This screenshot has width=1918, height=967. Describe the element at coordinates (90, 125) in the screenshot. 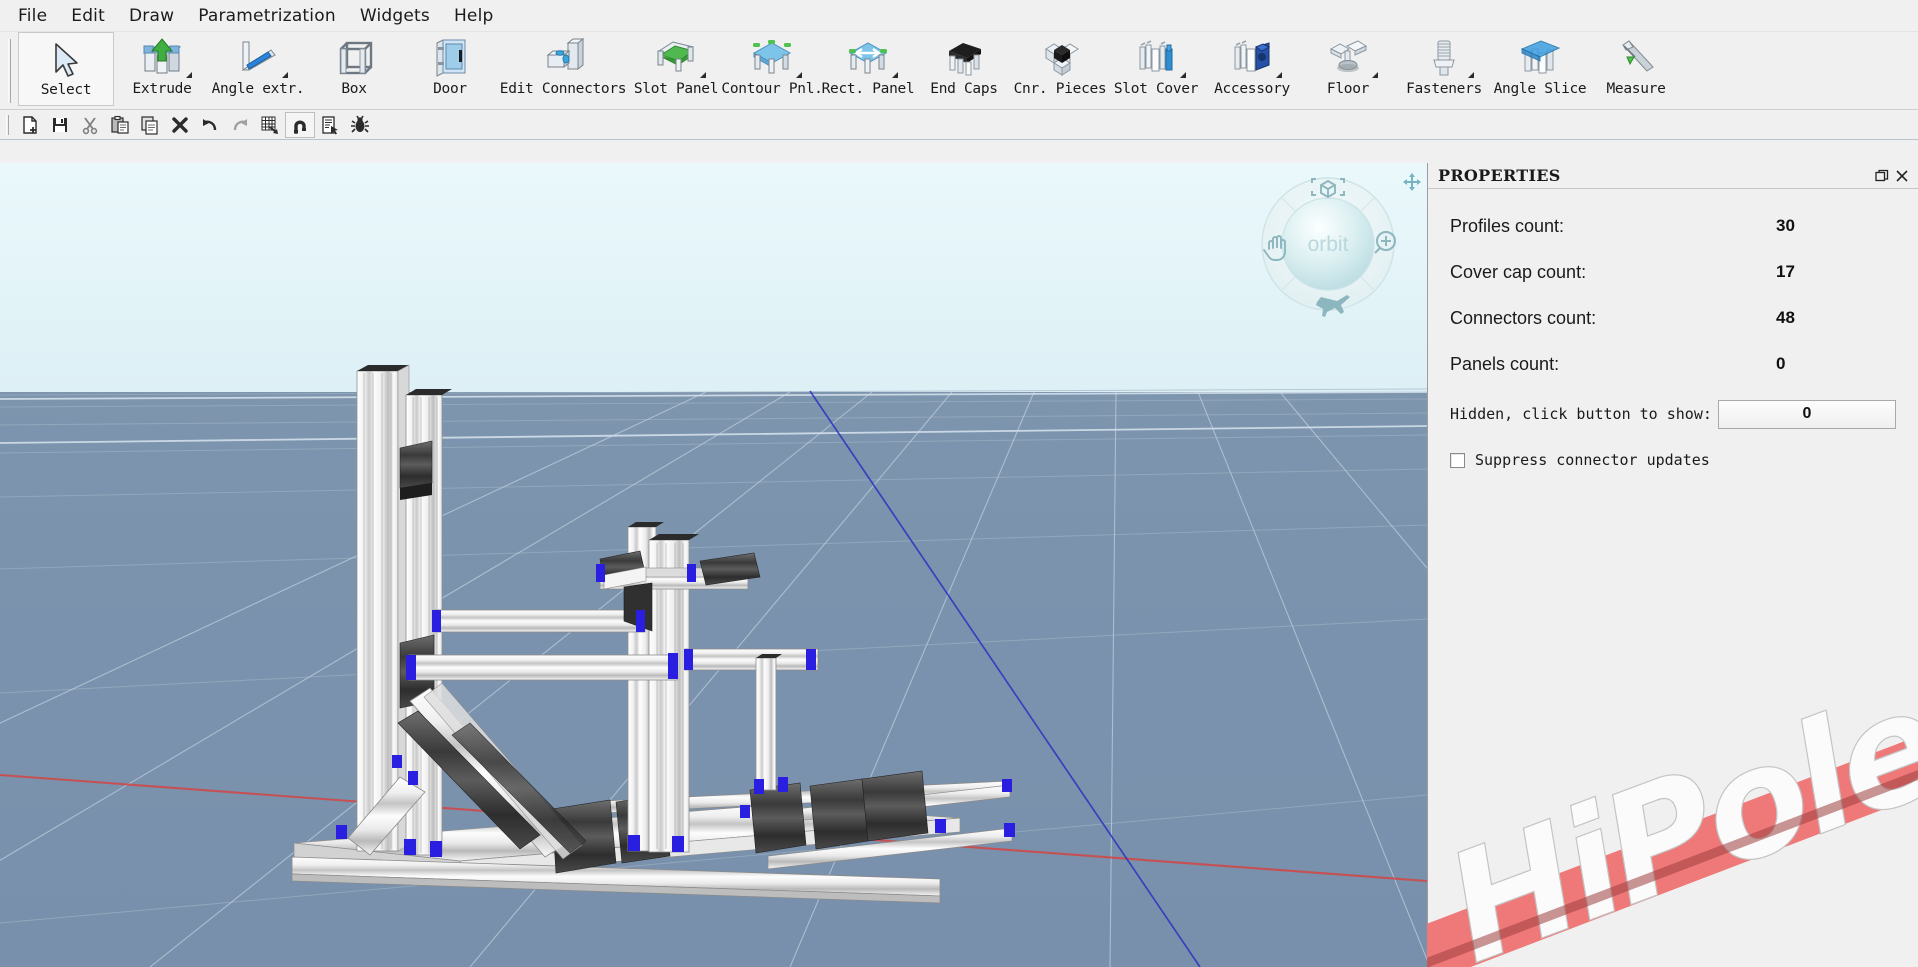

I see `cut-icon` at that location.